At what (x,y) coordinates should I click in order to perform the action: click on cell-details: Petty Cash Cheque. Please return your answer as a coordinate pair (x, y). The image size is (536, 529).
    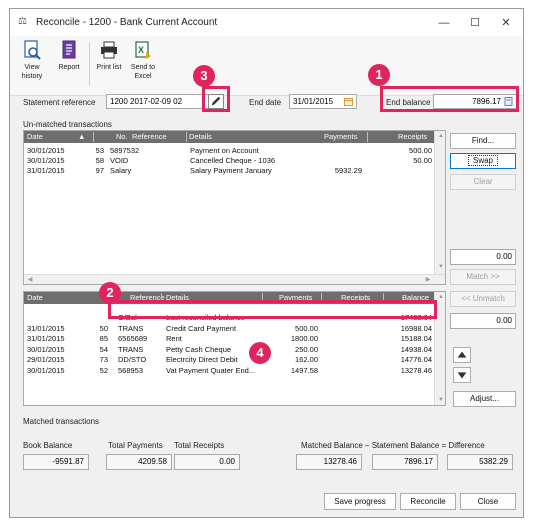
    Looking at the image, I should click on (199, 349).